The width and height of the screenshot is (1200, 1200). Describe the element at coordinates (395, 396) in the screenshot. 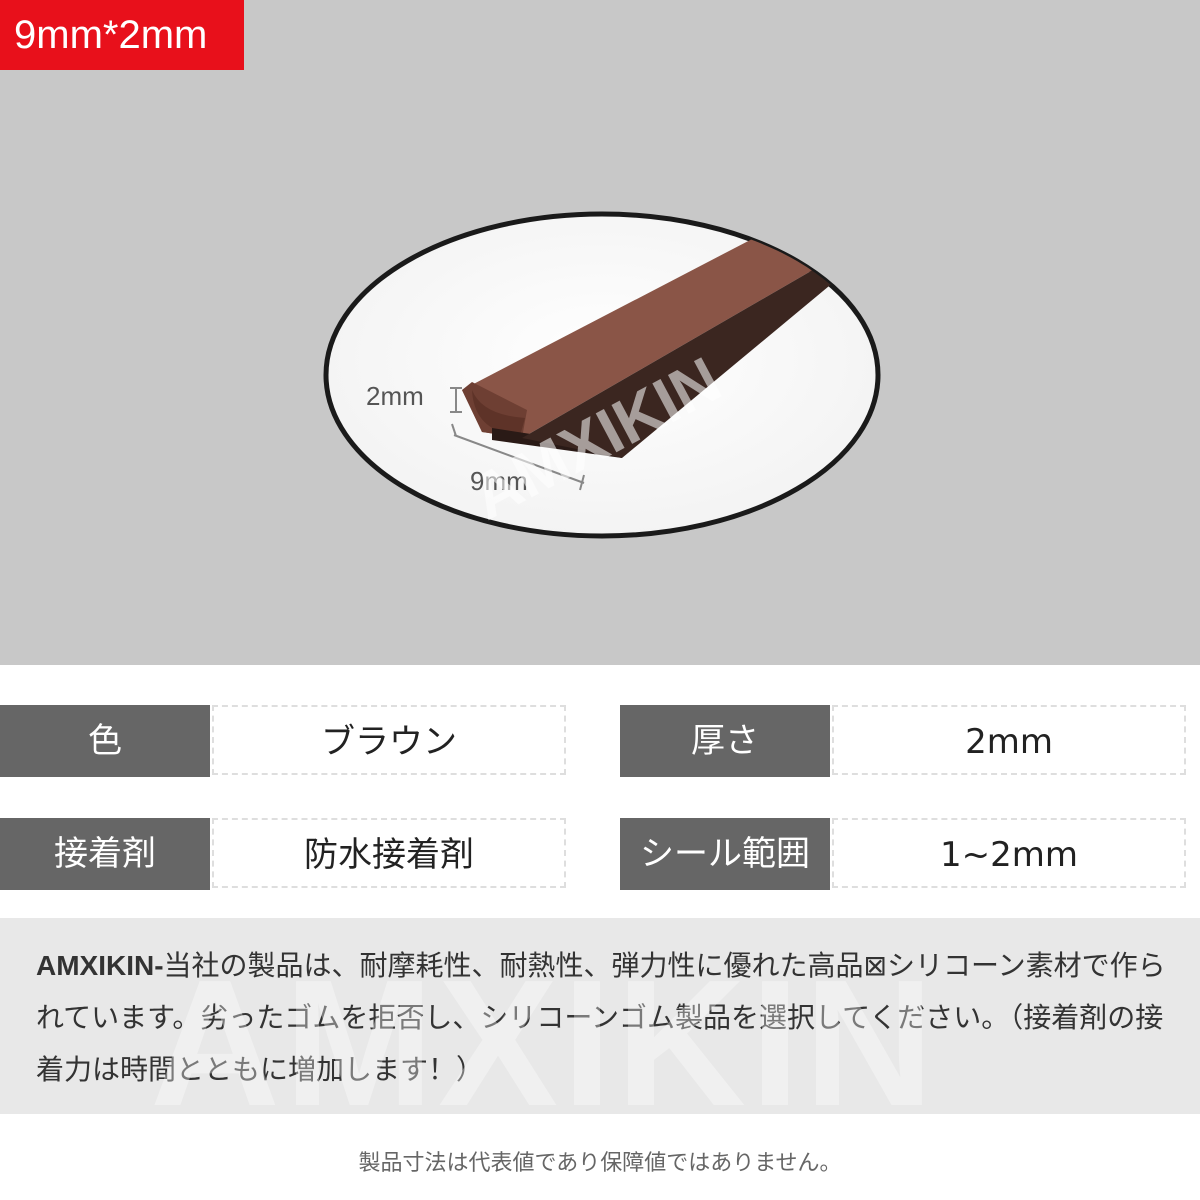

I see `thickness-dim-label: 2mm` at that location.